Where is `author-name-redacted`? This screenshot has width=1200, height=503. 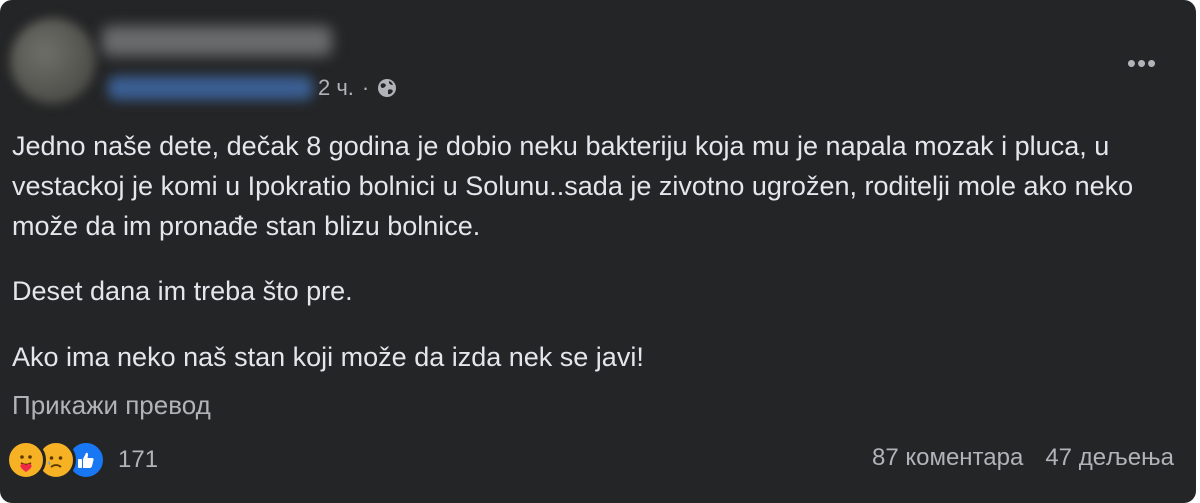 author-name-redacted is located at coordinates (217, 41).